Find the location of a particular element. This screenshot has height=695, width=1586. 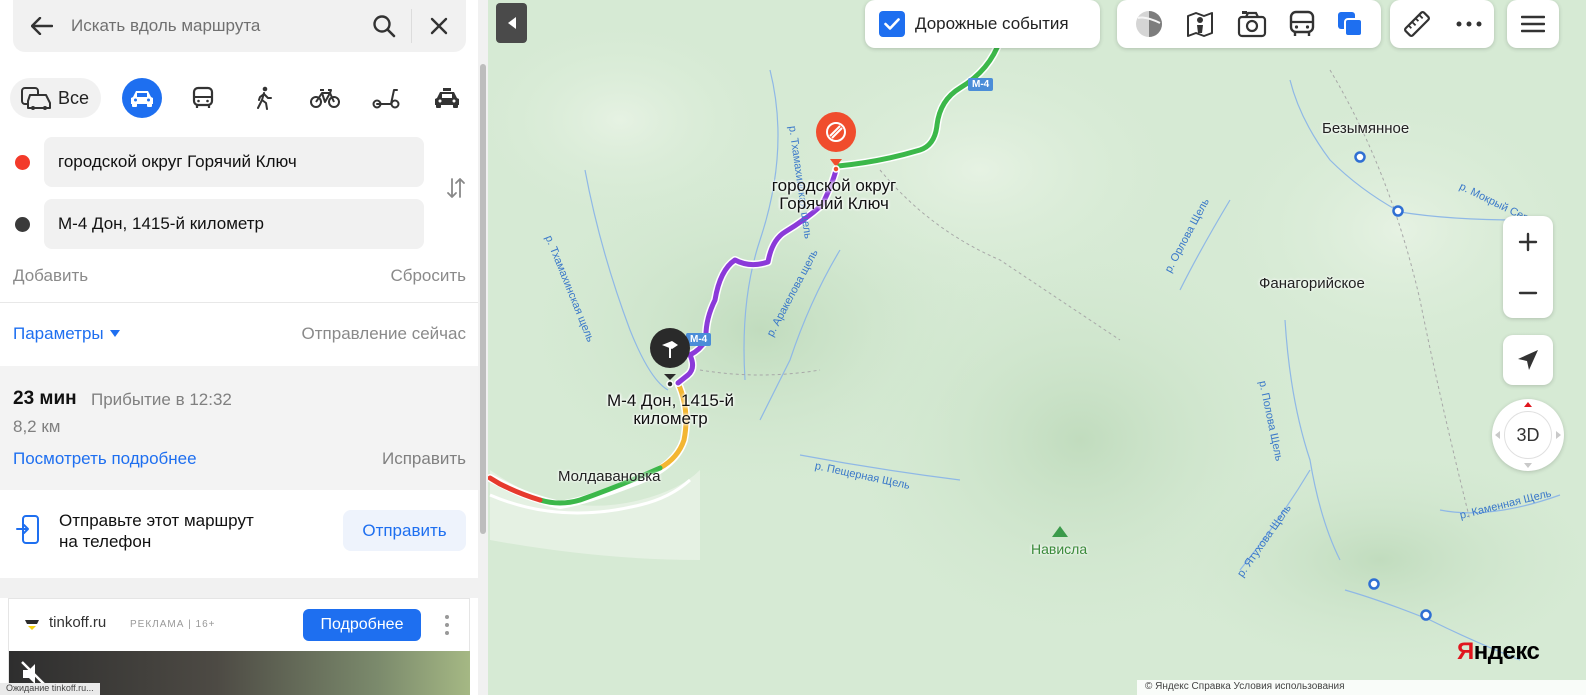

mode-walk-button is located at coordinates (264, 98).